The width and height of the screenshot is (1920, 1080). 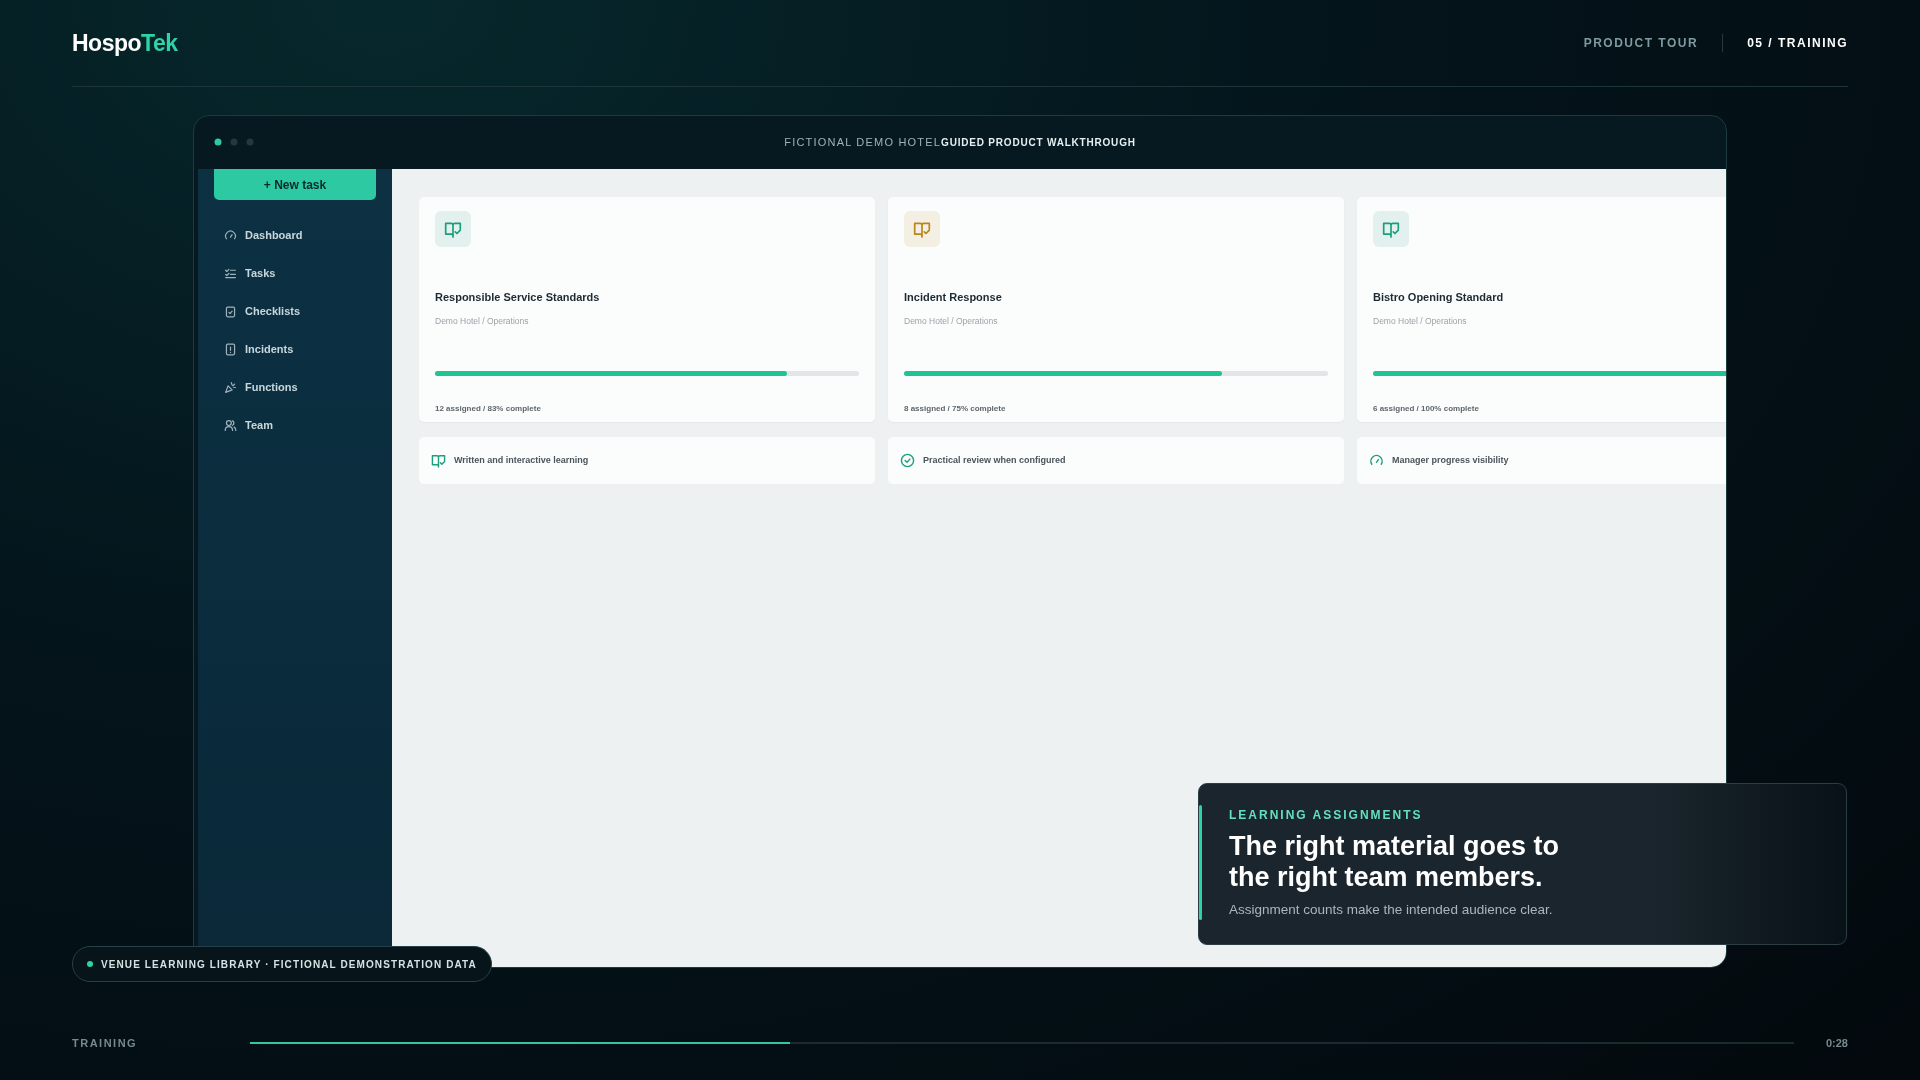 What do you see at coordinates (230, 311) in the screenshot?
I see `clipboard-icon` at bounding box center [230, 311].